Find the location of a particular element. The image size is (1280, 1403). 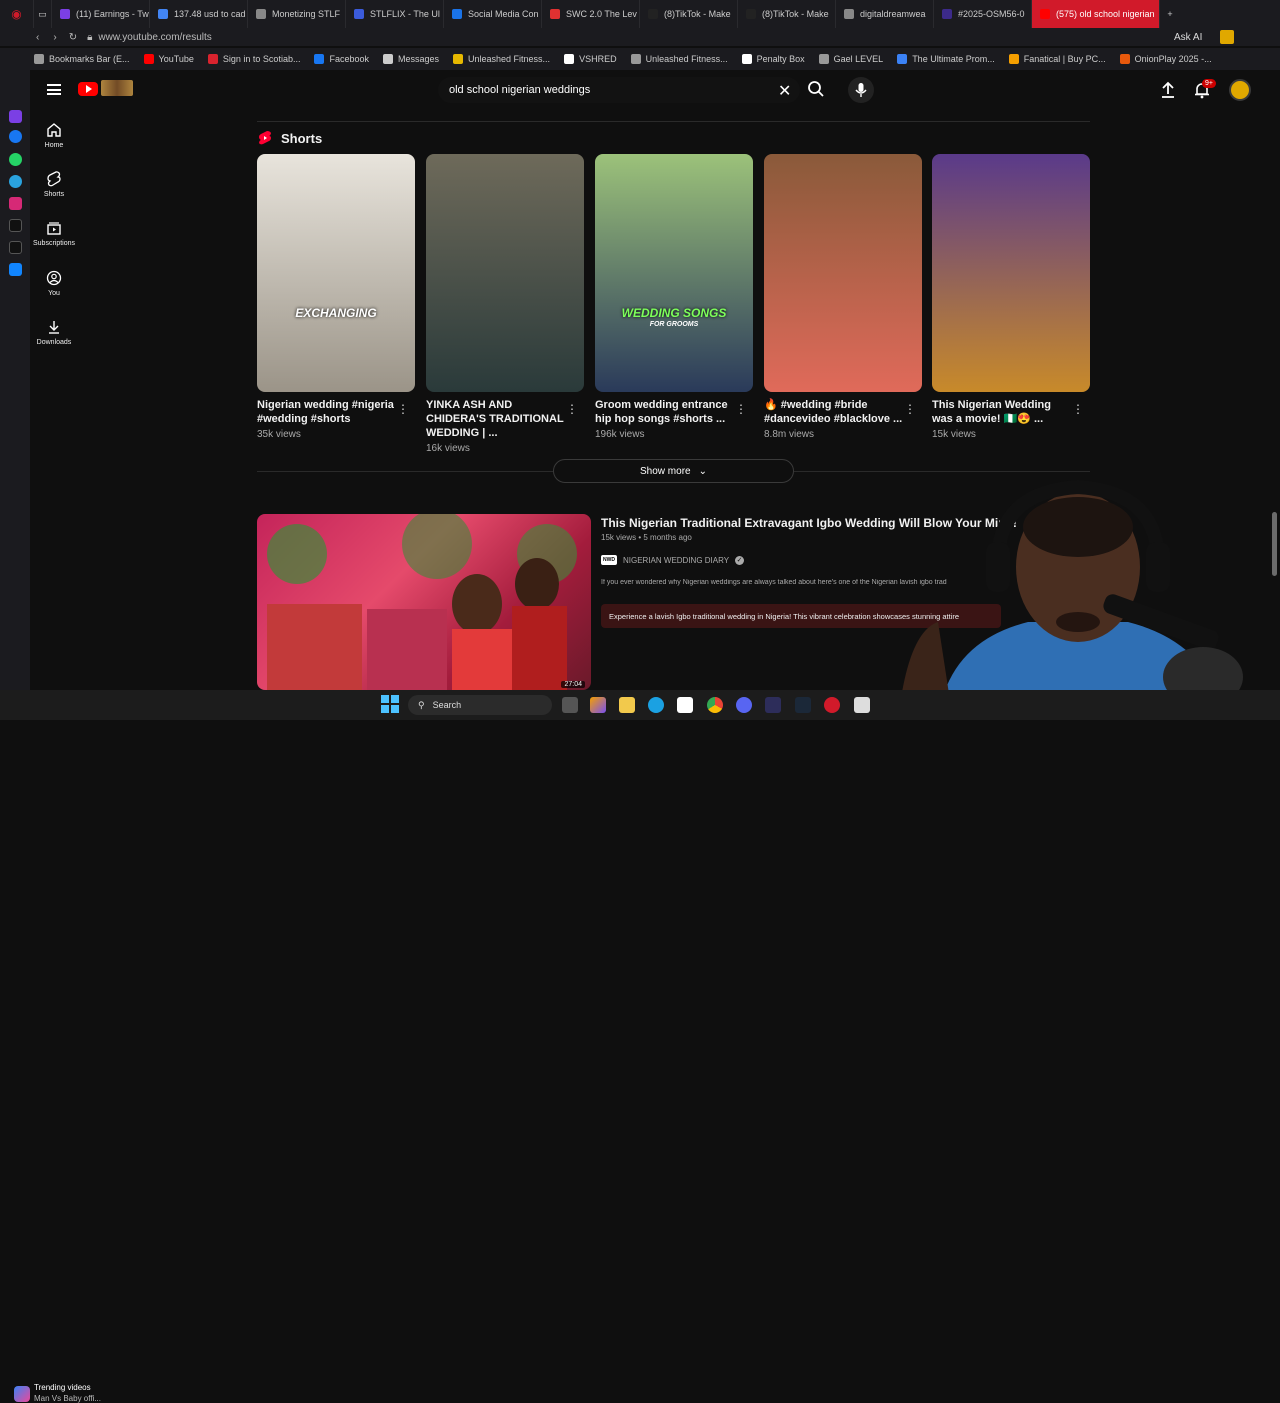

opera-gx-icon is located at coordinates (832, 705).